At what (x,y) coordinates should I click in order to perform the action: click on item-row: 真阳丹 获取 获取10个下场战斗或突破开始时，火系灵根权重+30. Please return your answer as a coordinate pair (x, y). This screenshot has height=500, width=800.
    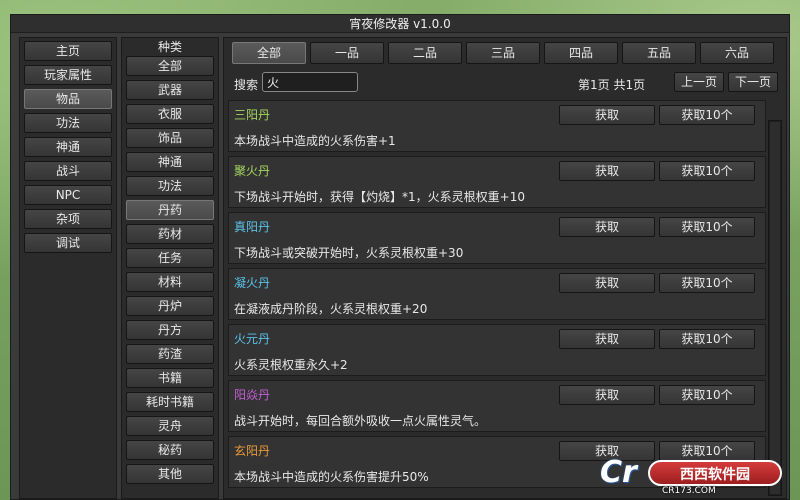
    Looking at the image, I should click on (497, 238).